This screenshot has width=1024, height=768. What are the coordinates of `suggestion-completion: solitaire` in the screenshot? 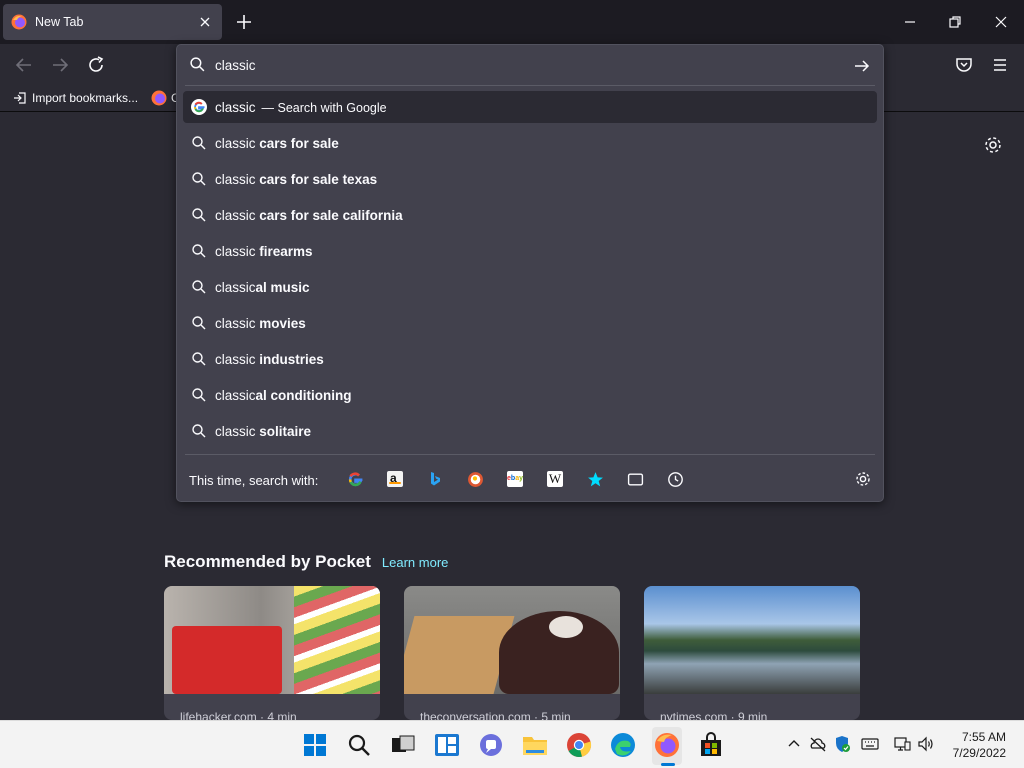 It's located at (285, 431).